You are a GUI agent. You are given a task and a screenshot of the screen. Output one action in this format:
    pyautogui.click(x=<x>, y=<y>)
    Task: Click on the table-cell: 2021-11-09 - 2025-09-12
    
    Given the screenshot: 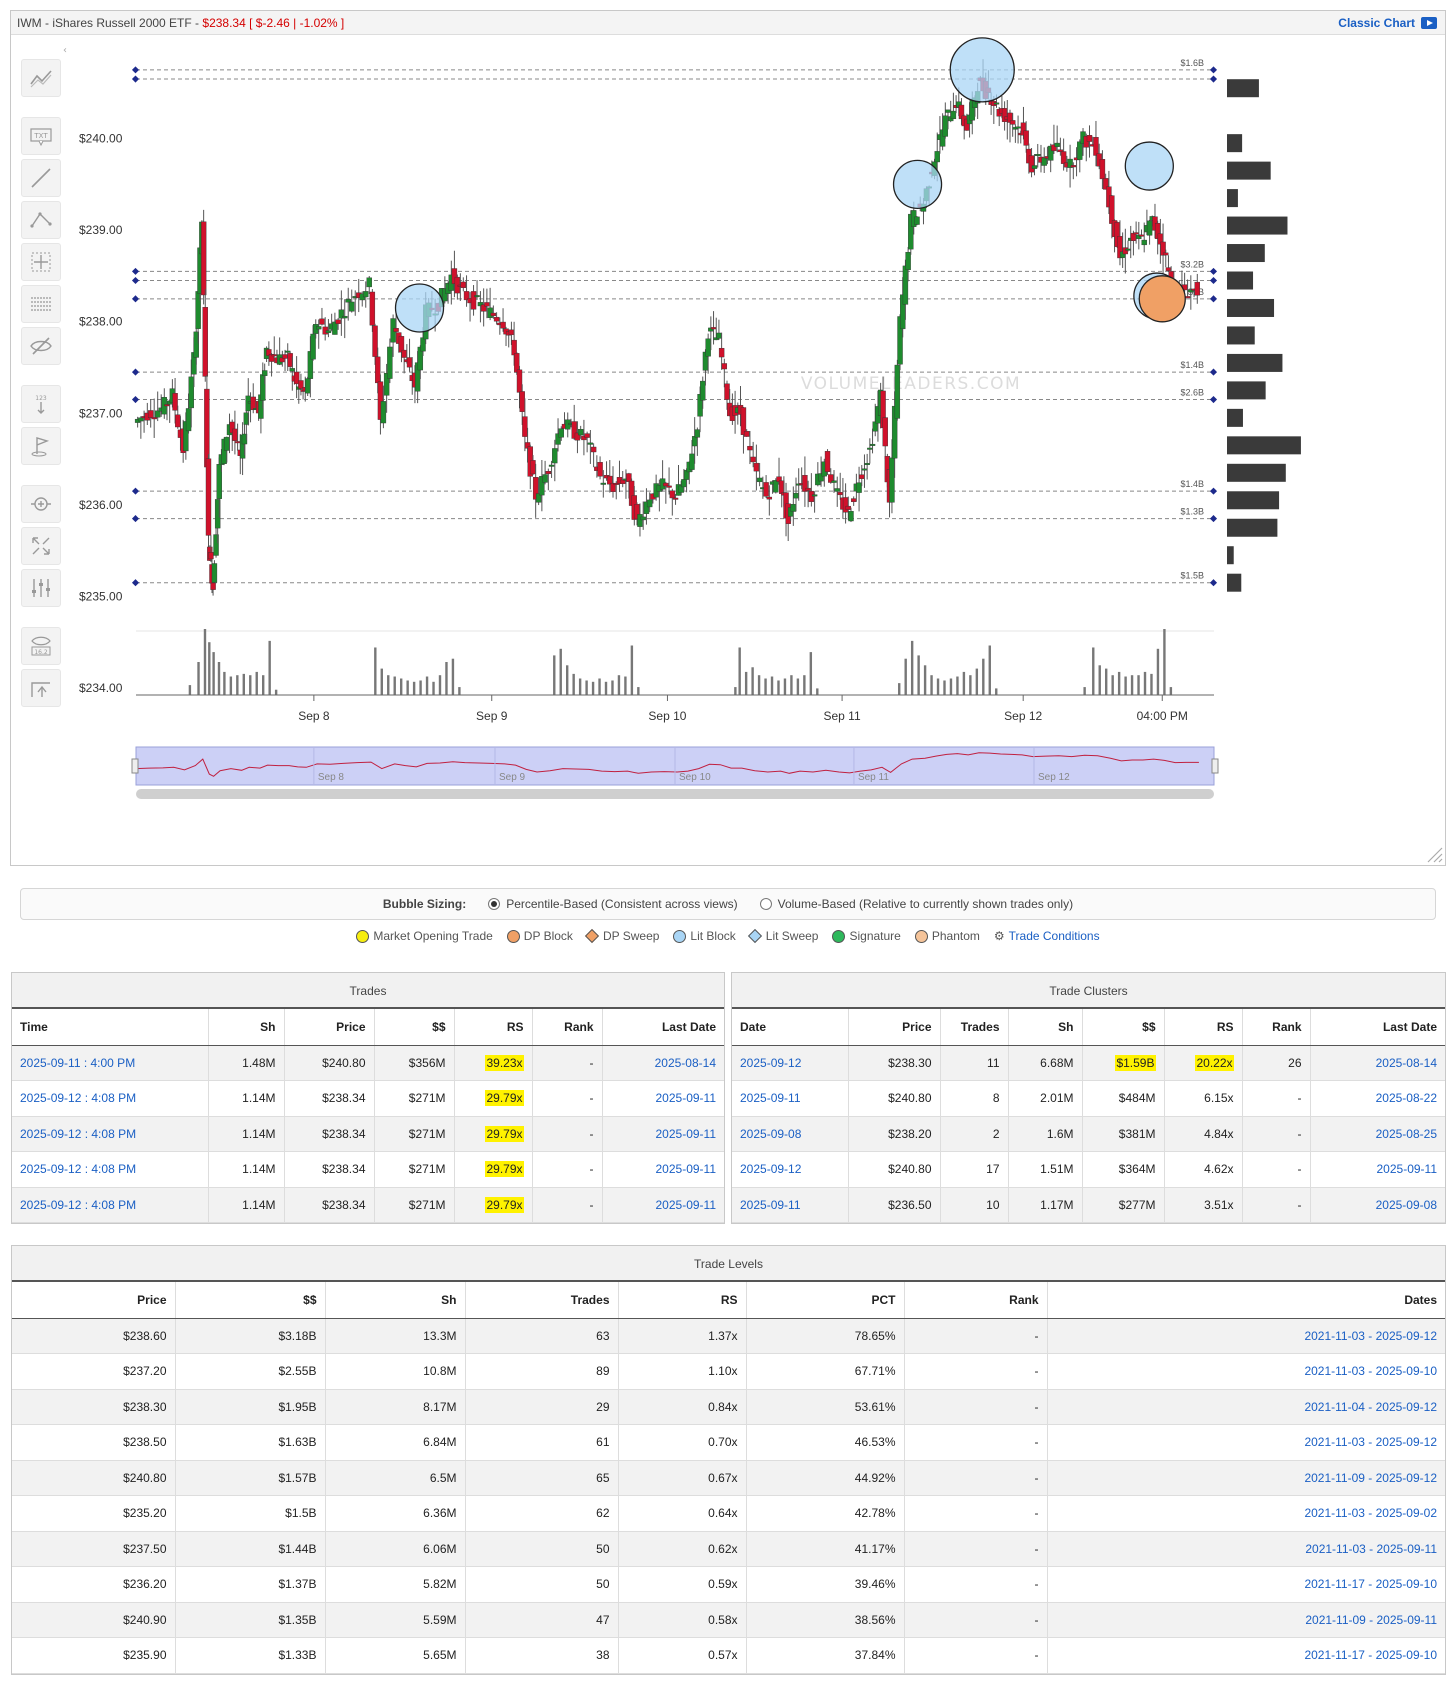 What is the action you would take?
    pyautogui.click(x=1246, y=1478)
    